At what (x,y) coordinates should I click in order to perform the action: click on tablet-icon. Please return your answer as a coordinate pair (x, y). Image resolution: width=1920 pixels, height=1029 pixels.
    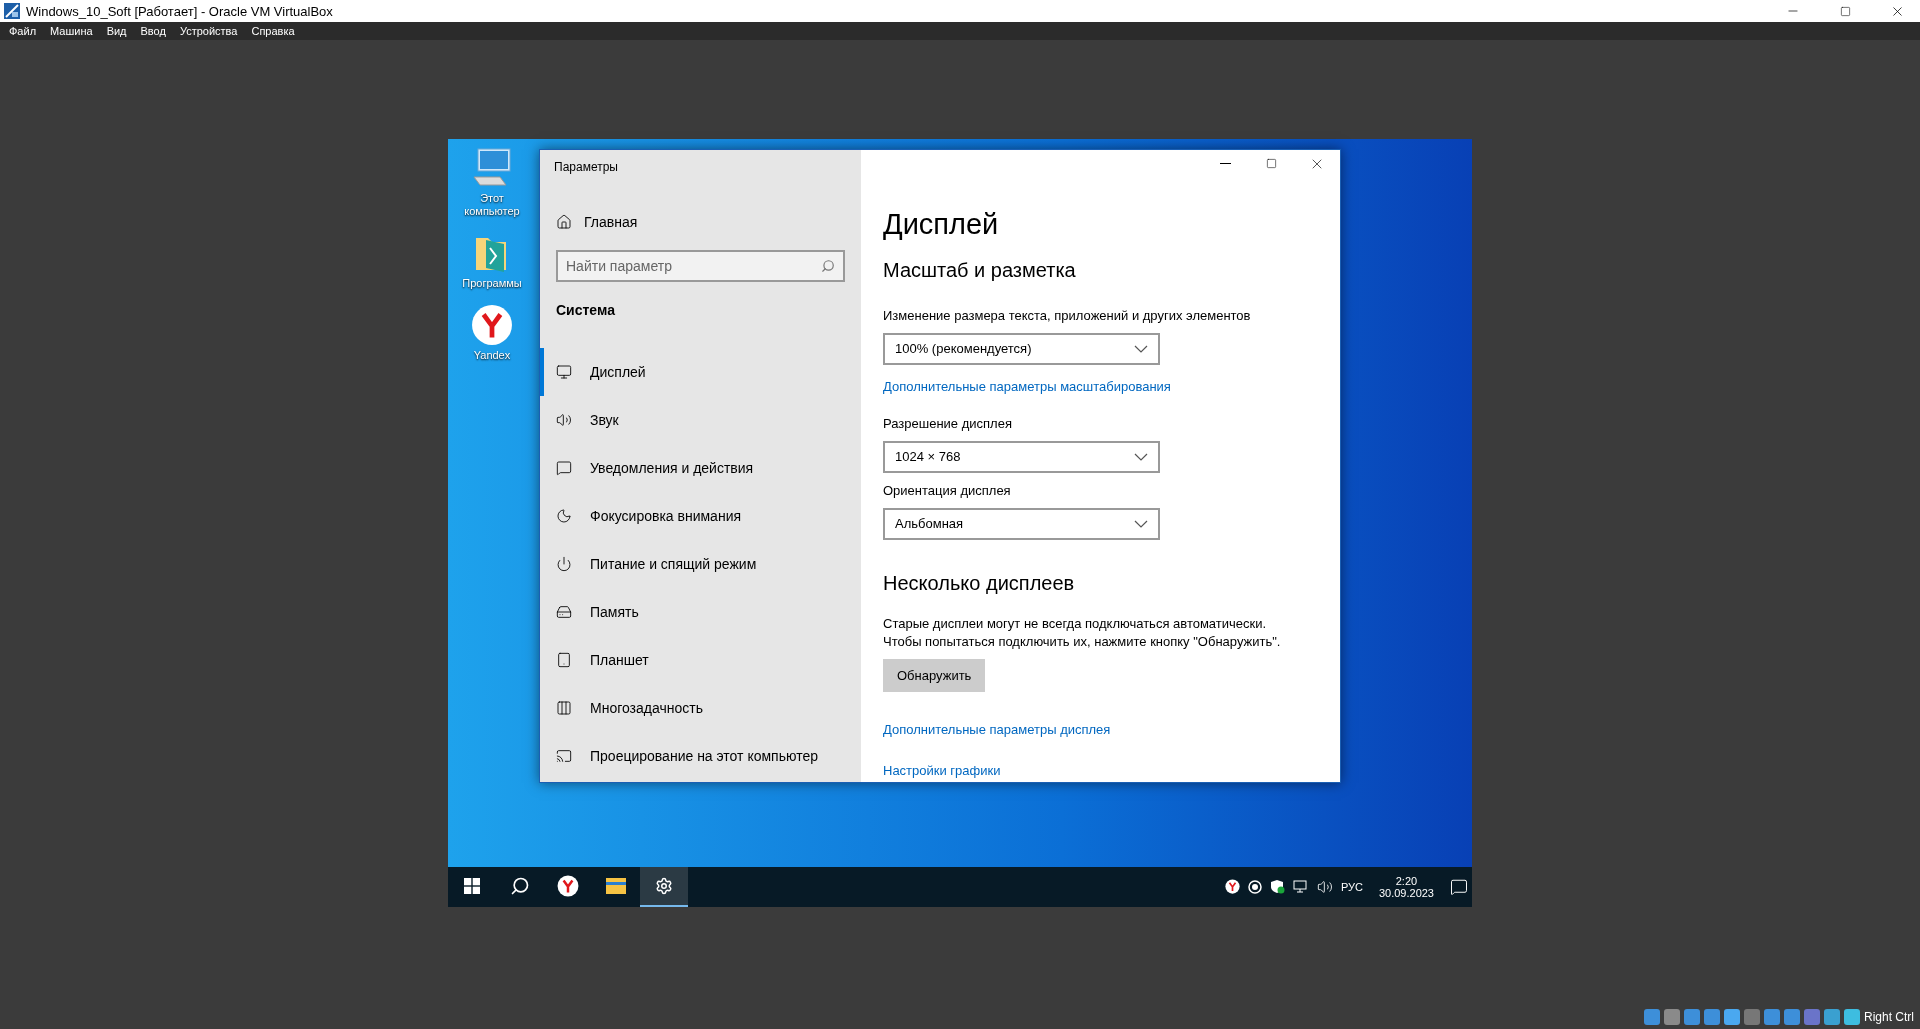
    Looking at the image, I should click on (564, 659).